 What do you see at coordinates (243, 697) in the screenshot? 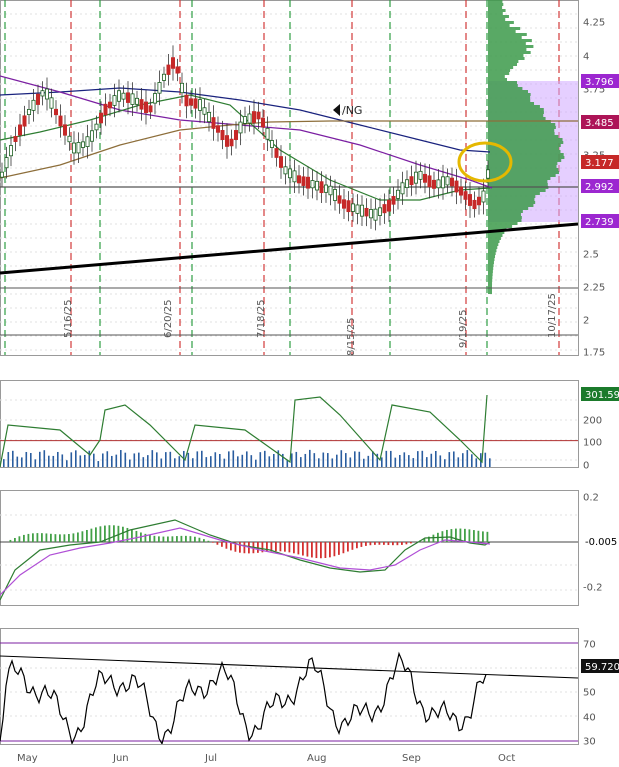
I see `rsi-line` at bounding box center [243, 697].